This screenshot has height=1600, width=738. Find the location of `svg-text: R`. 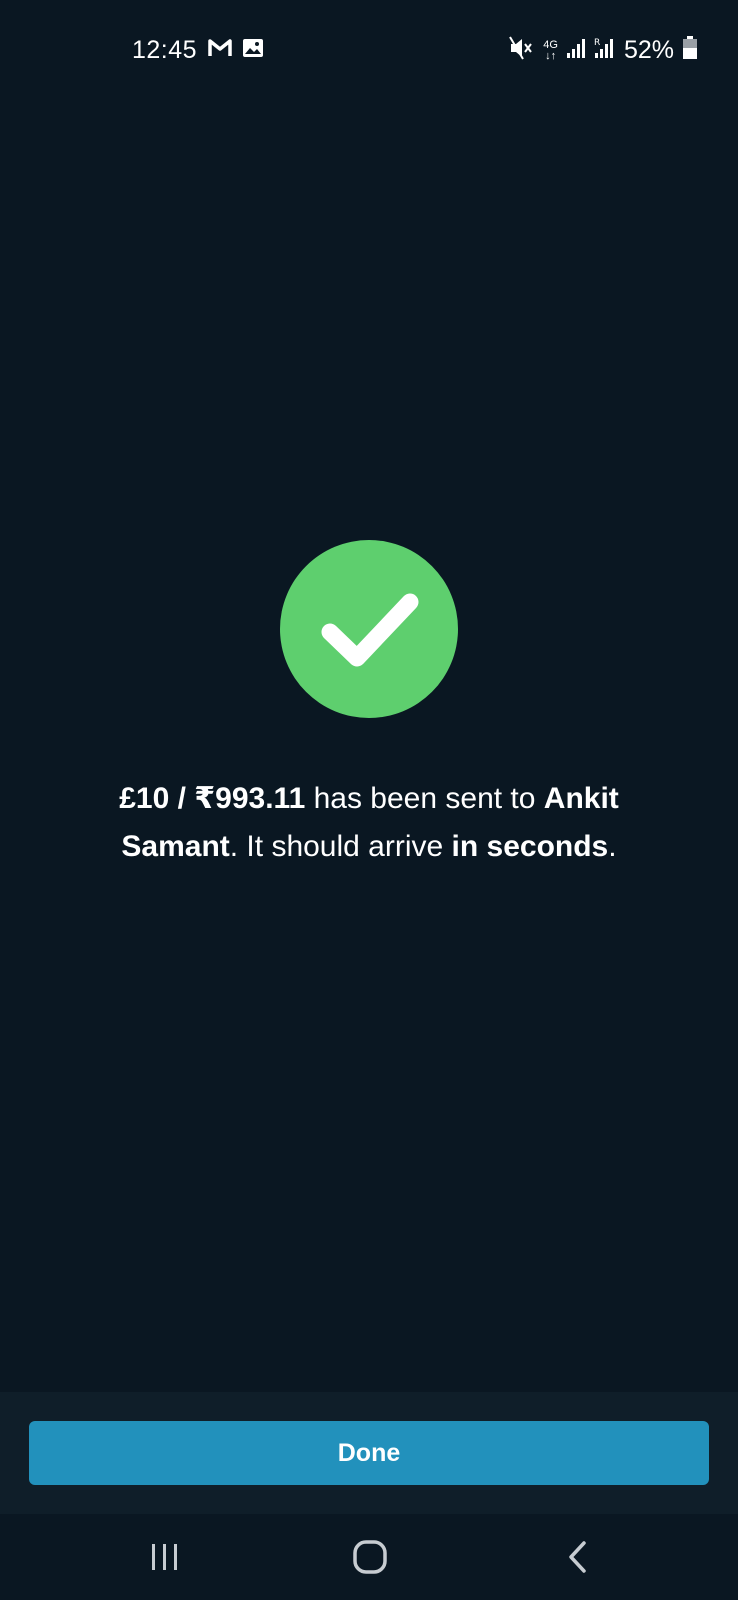

svg-text: R is located at coordinates (597, 43).